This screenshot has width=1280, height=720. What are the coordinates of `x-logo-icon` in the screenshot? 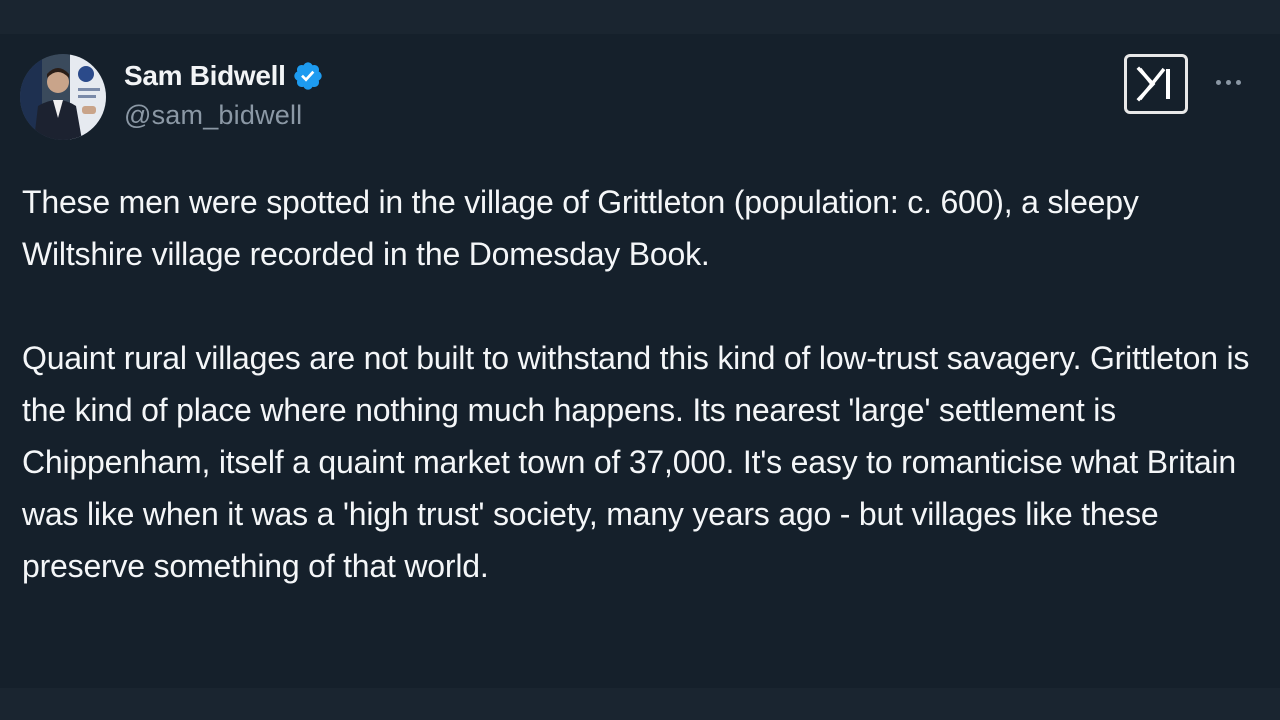 It's located at (1156, 84).